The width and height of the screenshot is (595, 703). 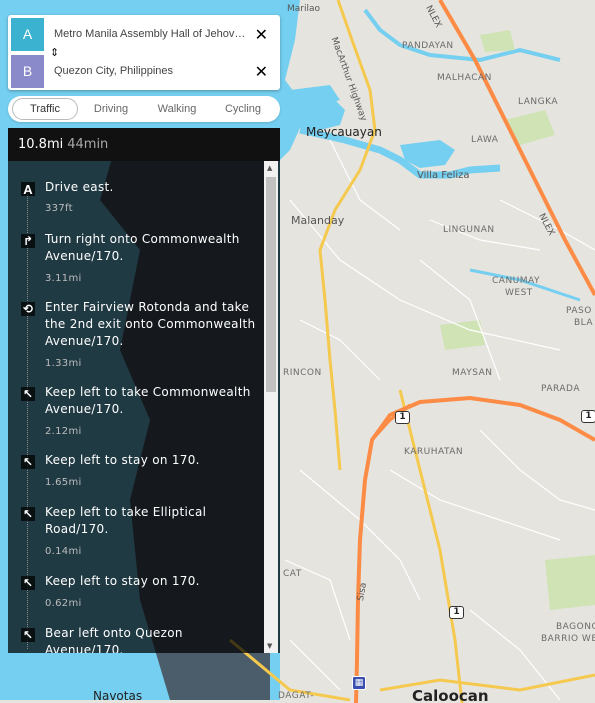 I want to click on clear-destination-icon: ✕, so click(x=261, y=71).